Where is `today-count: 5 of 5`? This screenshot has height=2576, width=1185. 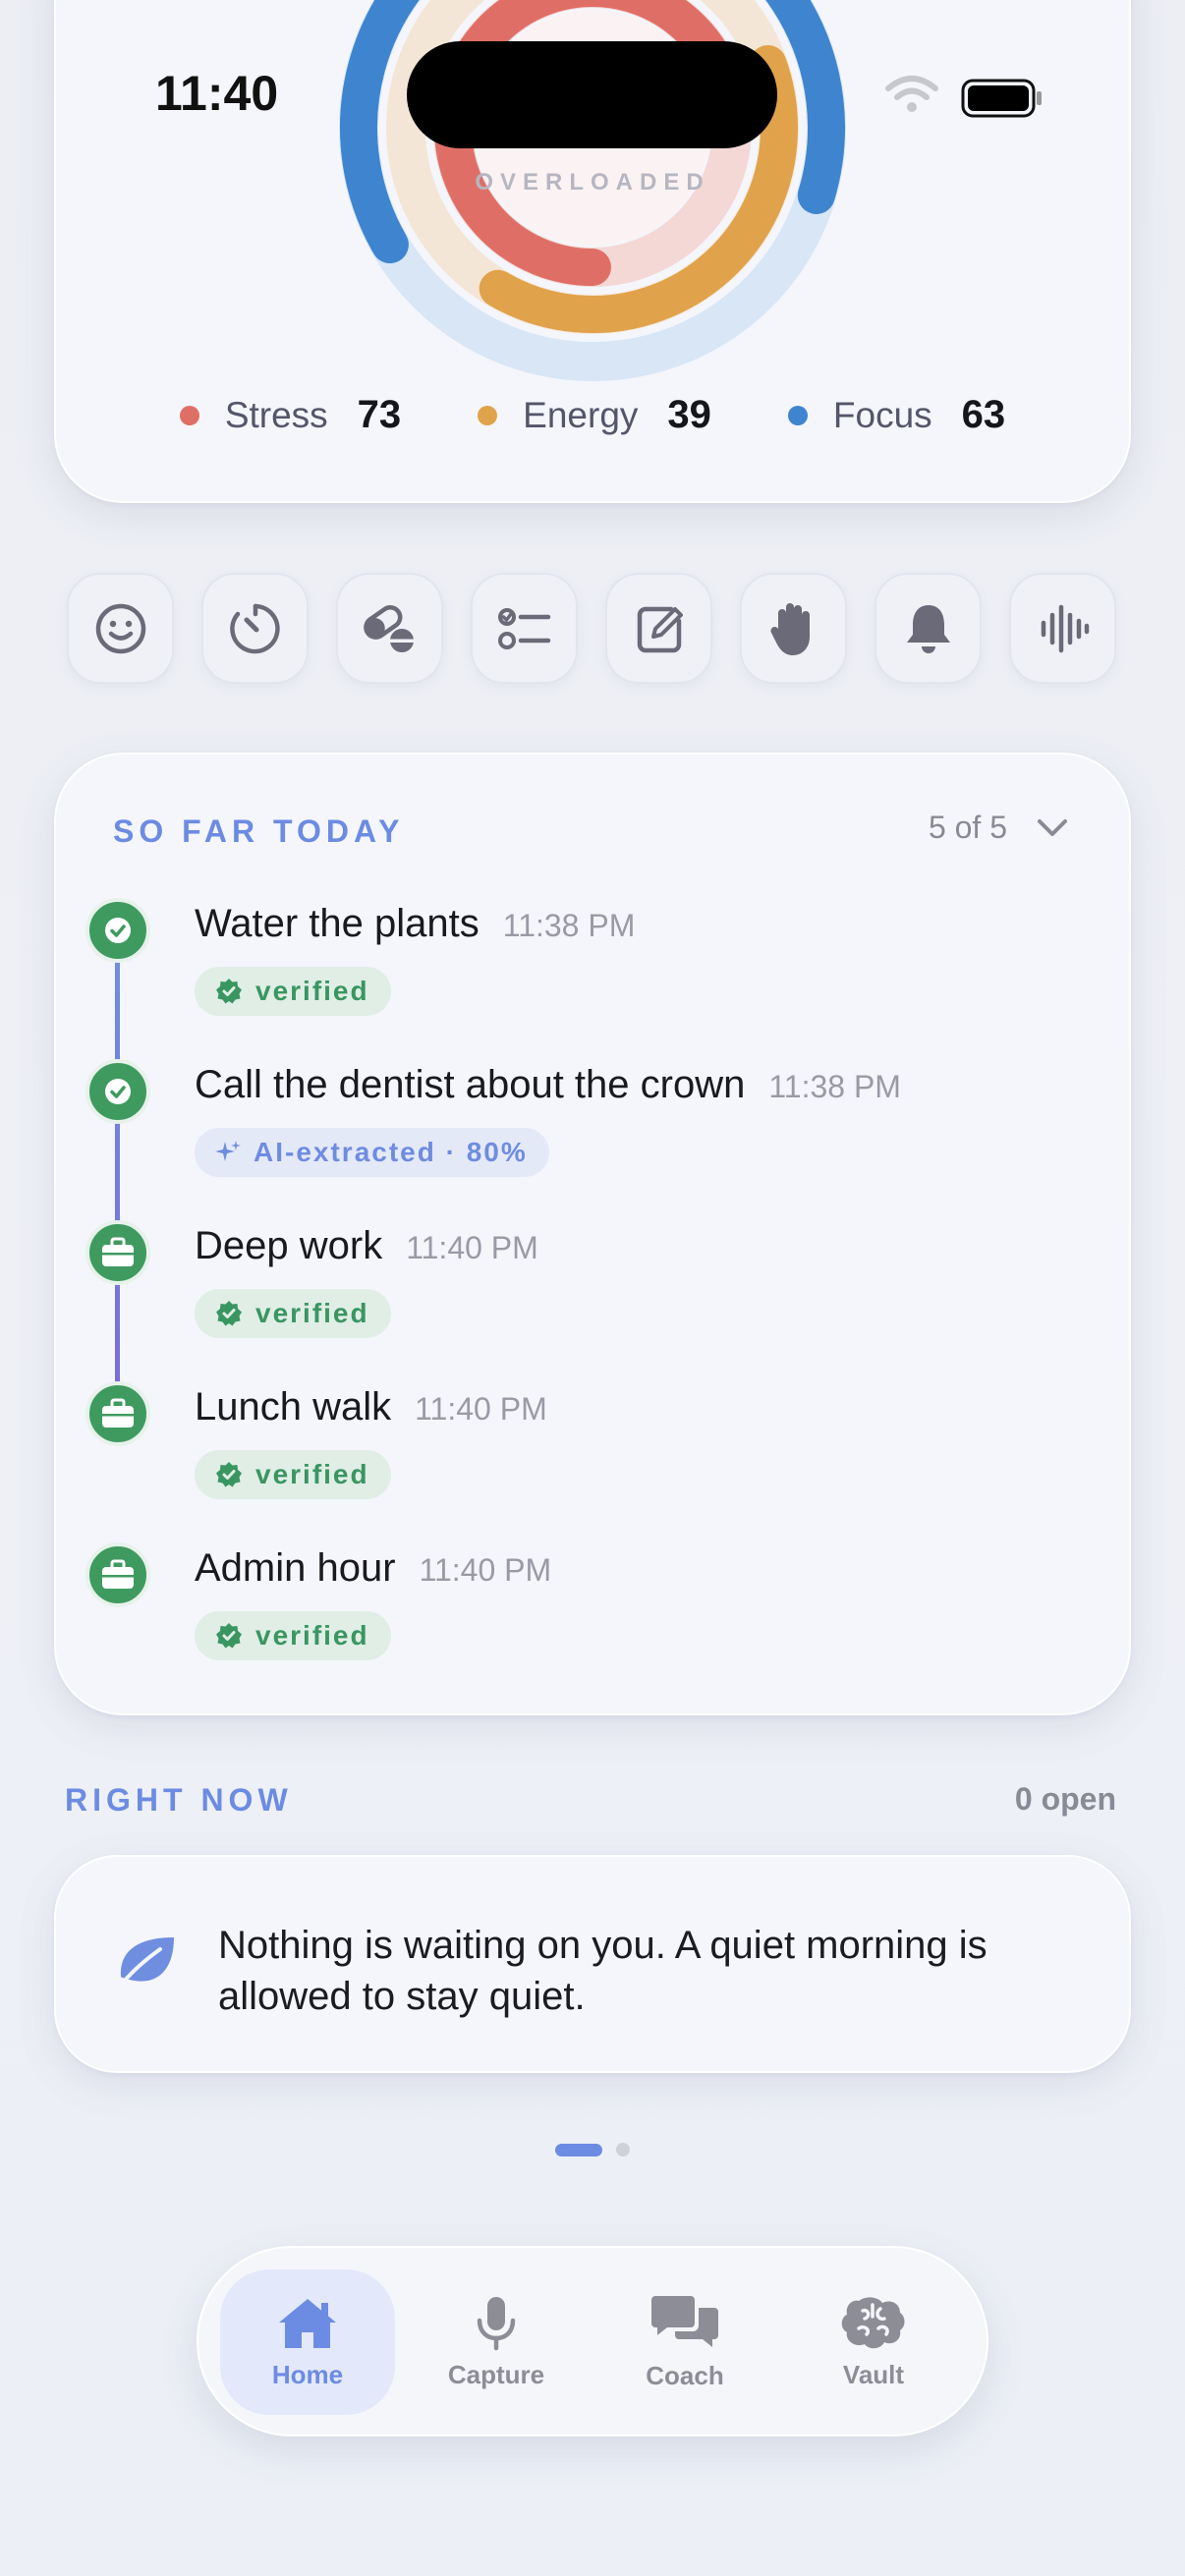
today-count: 5 of 5 is located at coordinates (968, 827).